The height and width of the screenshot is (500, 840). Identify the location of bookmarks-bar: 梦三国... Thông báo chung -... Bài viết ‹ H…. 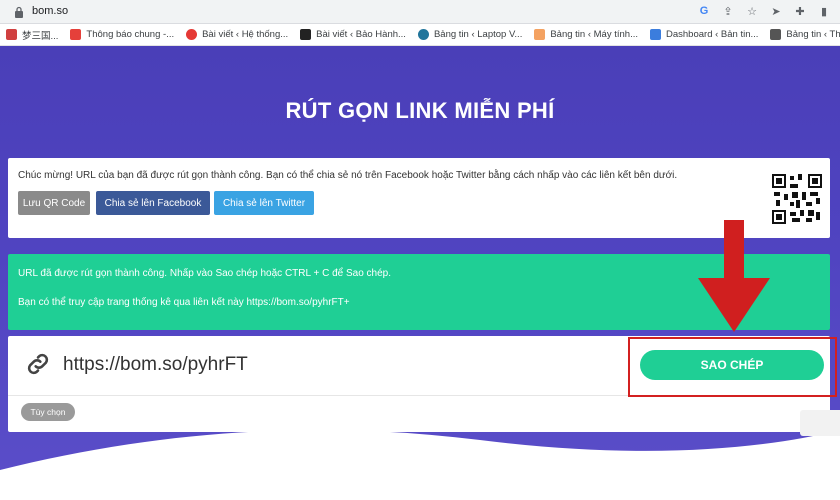
(420, 35).